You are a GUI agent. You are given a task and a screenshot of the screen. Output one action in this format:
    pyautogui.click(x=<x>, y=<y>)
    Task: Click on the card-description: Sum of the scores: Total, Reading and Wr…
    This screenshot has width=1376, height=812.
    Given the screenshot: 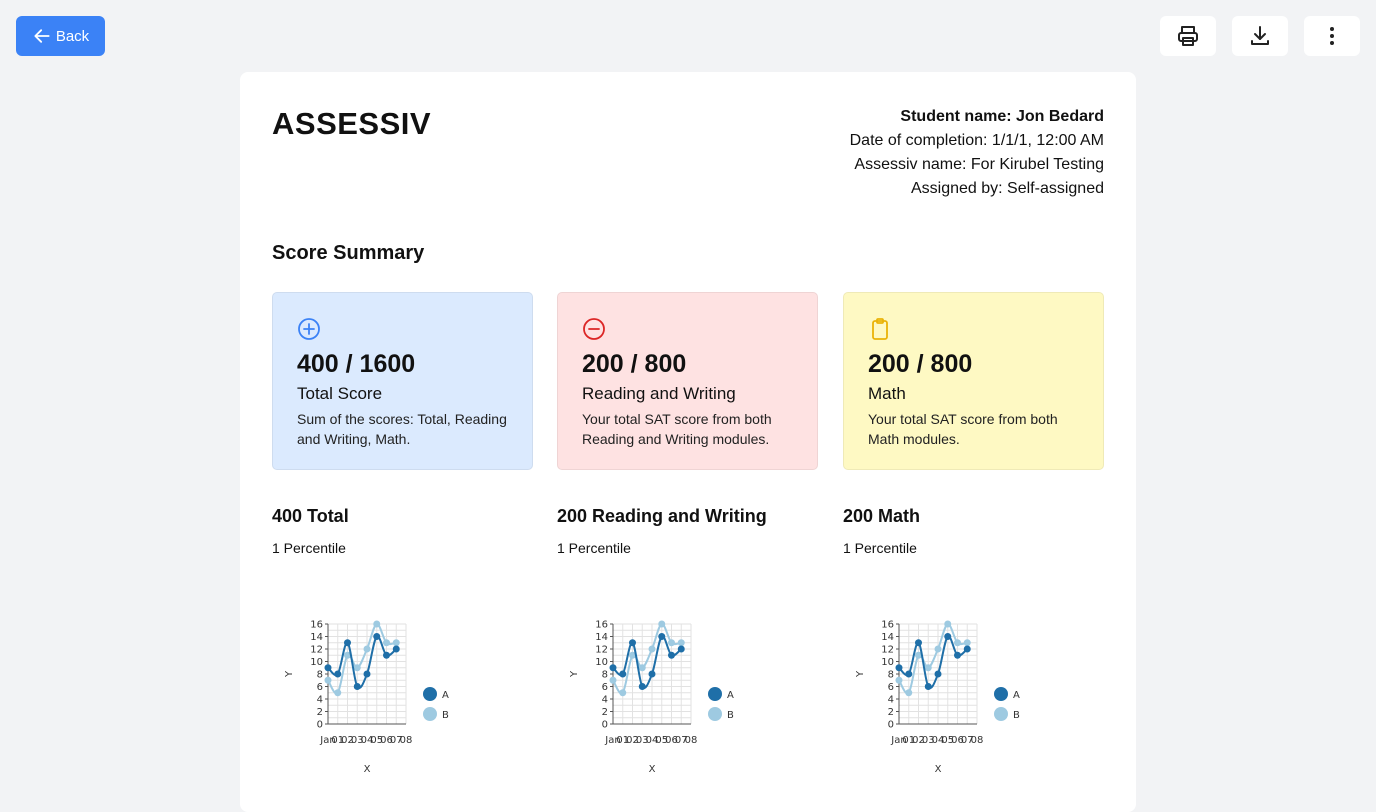 What is the action you would take?
    pyautogui.click(x=402, y=429)
    